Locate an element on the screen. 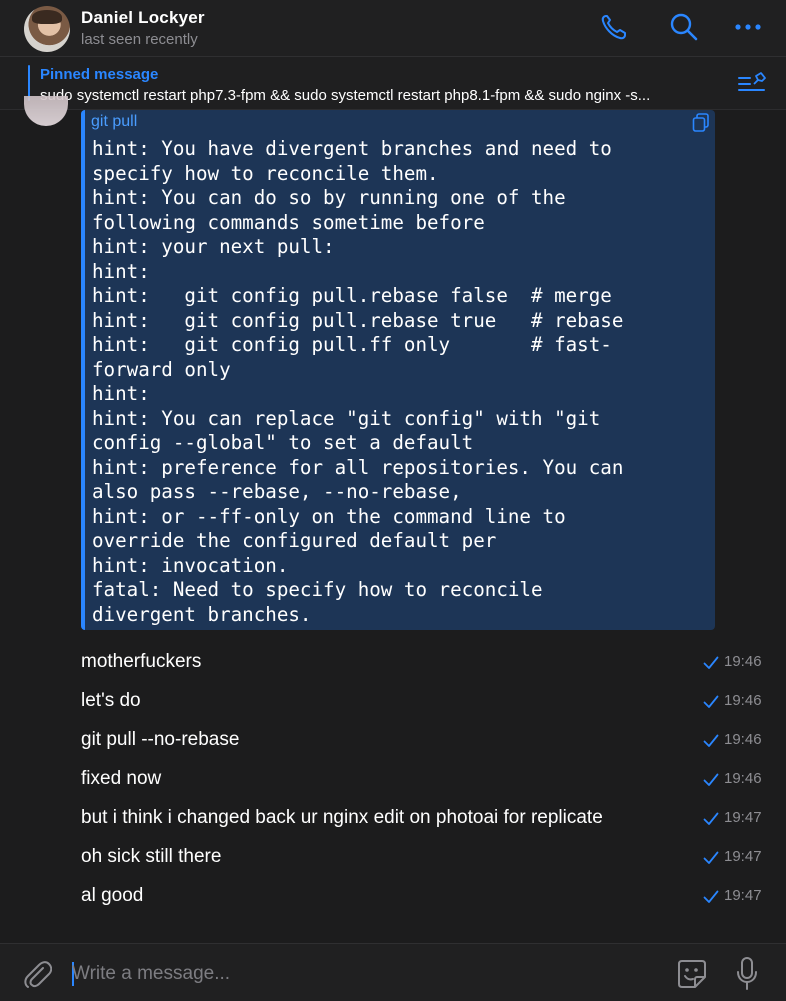 This screenshot has height=1001, width=786. phone-icon is located at coordinates (614, 27).